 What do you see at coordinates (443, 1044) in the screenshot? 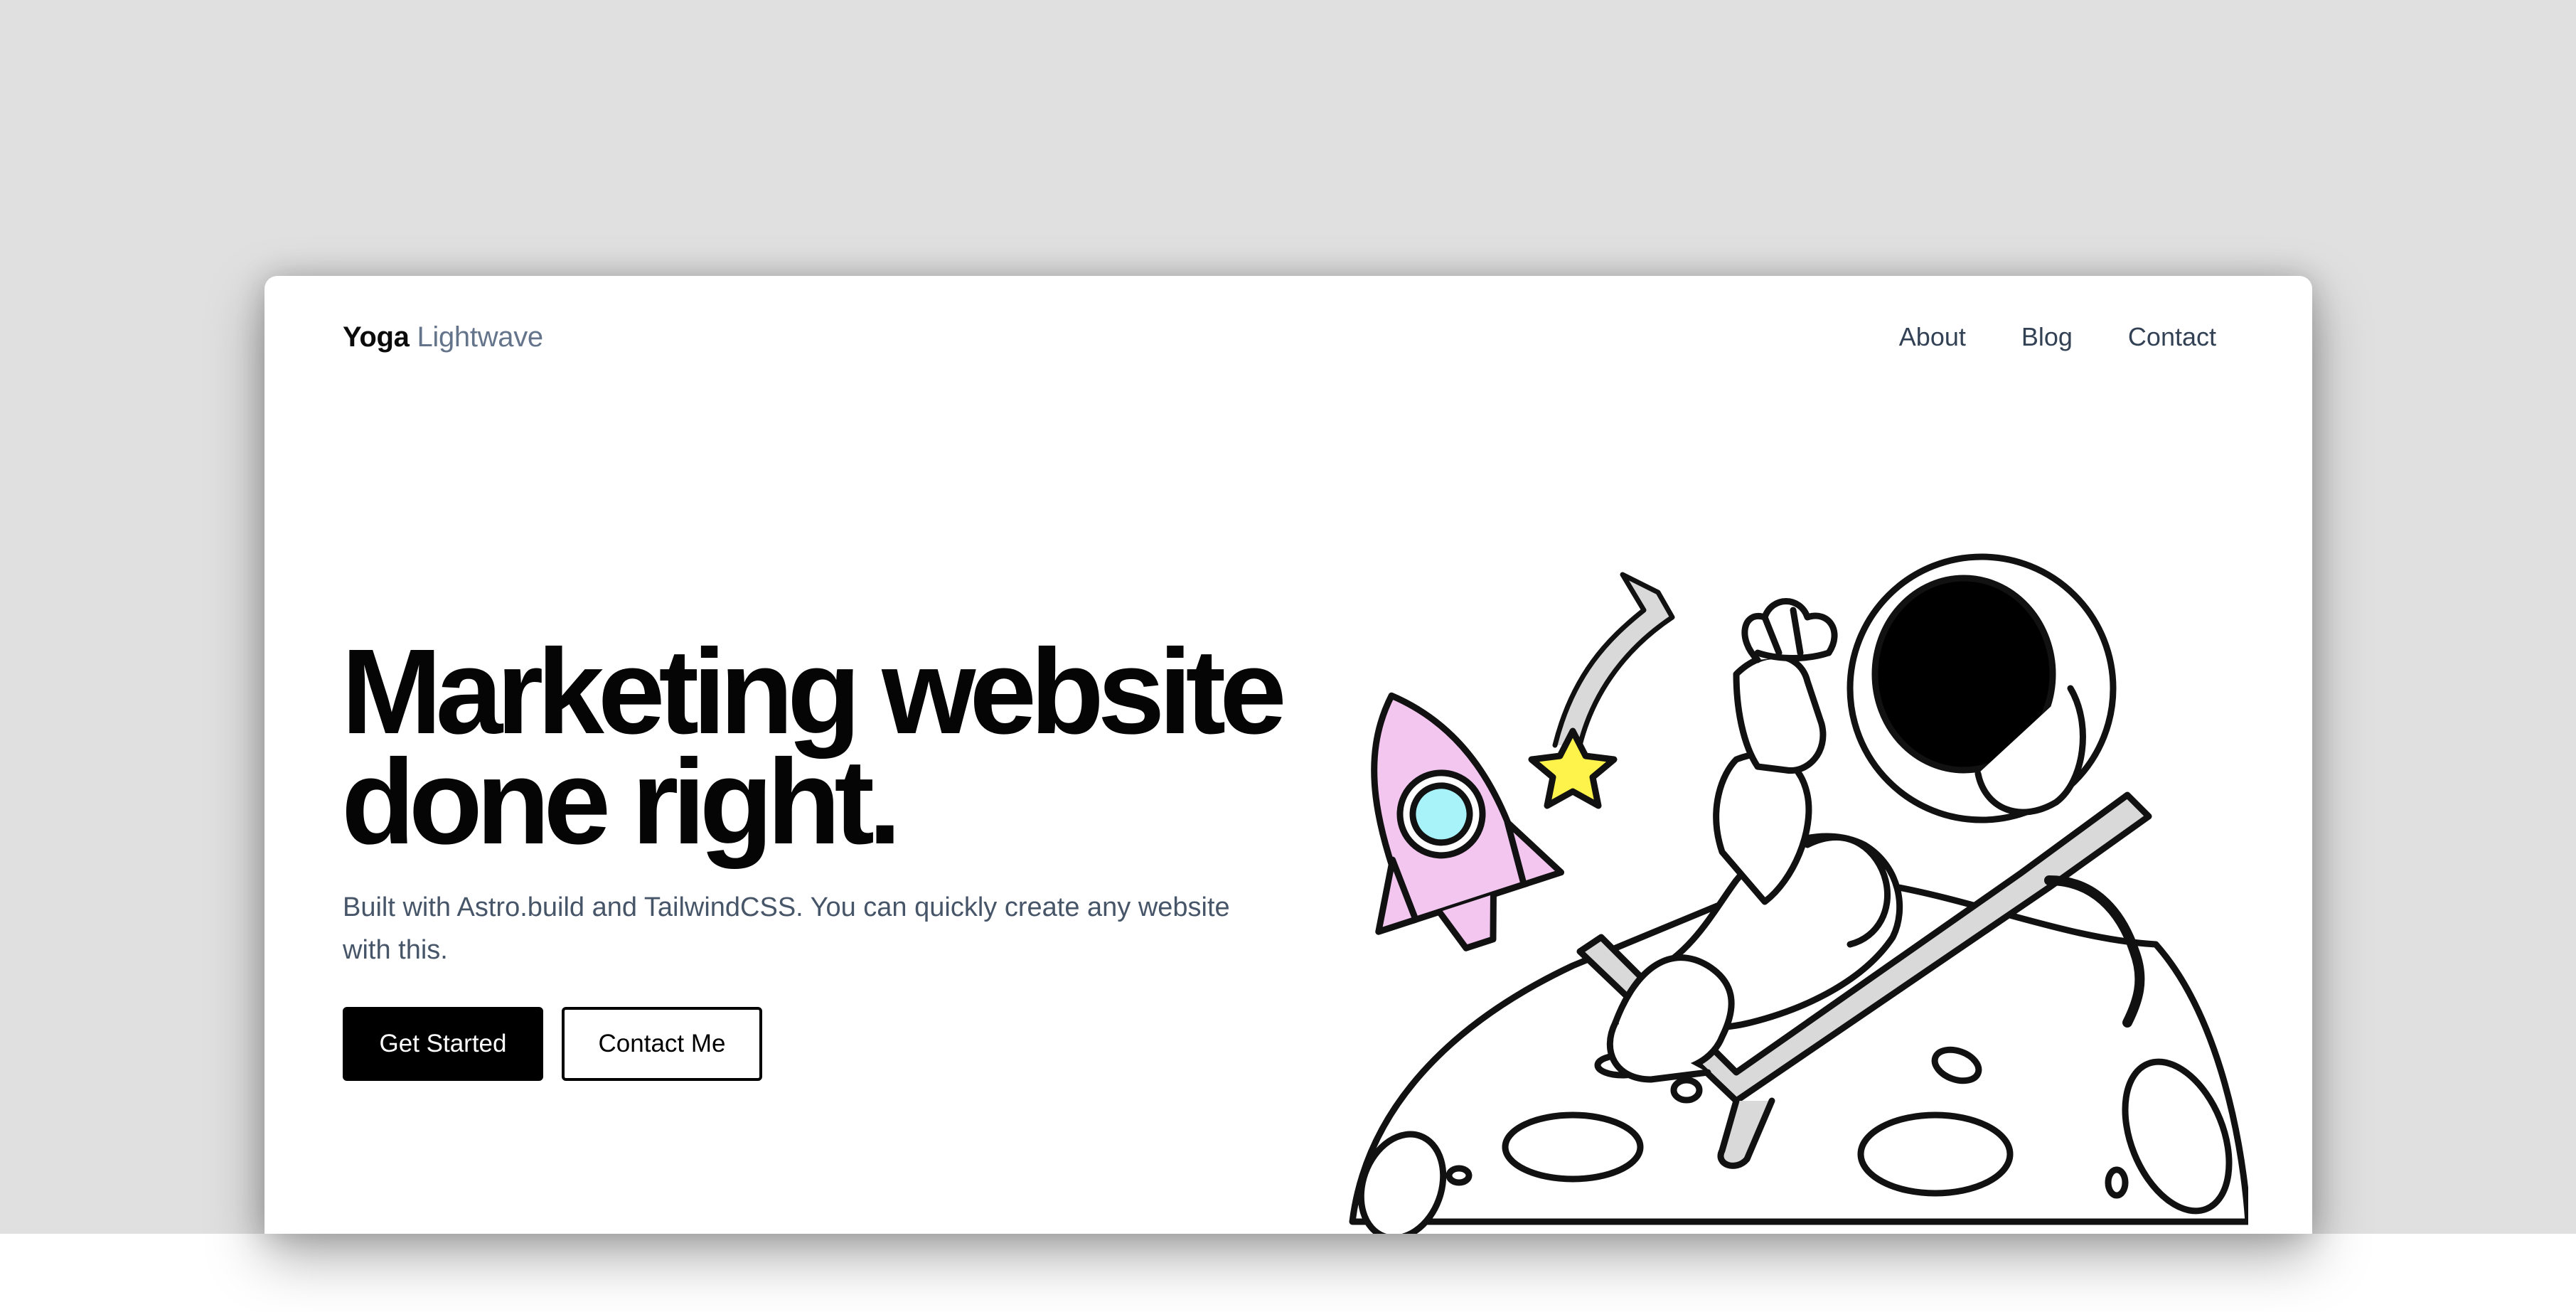
I see `get-started-button: Get Started` at bounding box center [443, 1044].